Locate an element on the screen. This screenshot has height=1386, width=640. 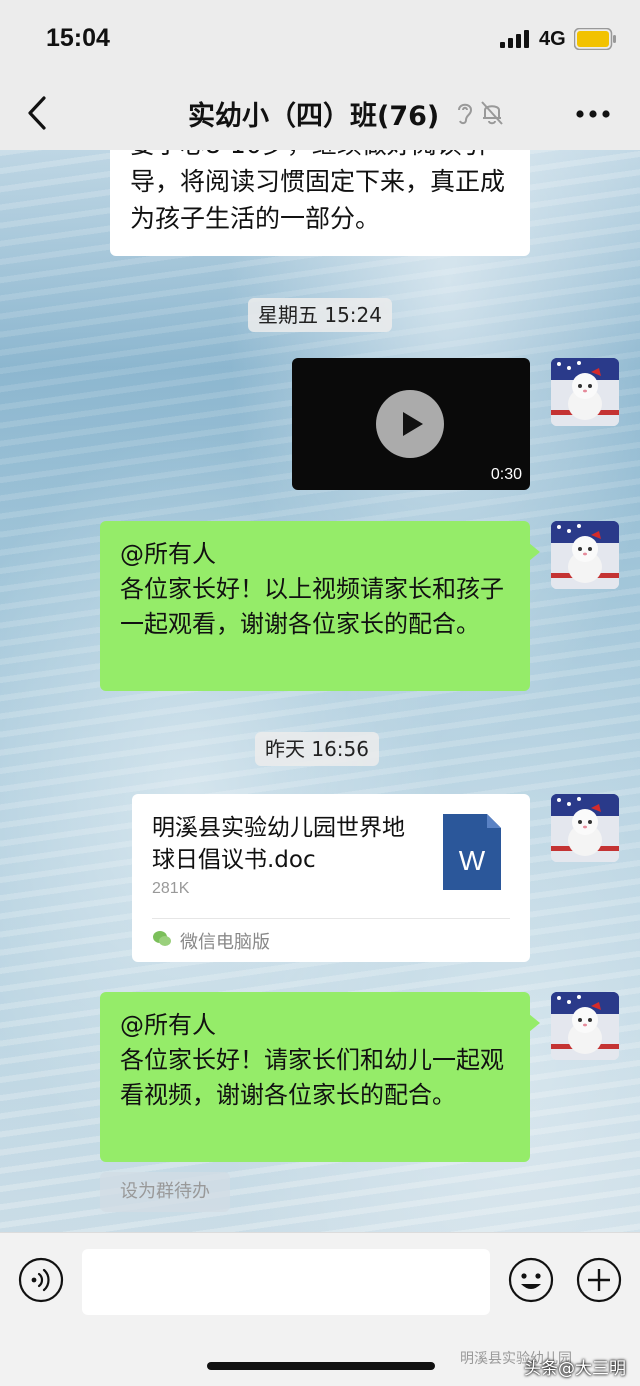
message-bubble-sent: @所有人 各位家长好！请家长们和幼儿一起观看视频，谢谢各位家长的配合。 is located at coordinates (320, 1077).